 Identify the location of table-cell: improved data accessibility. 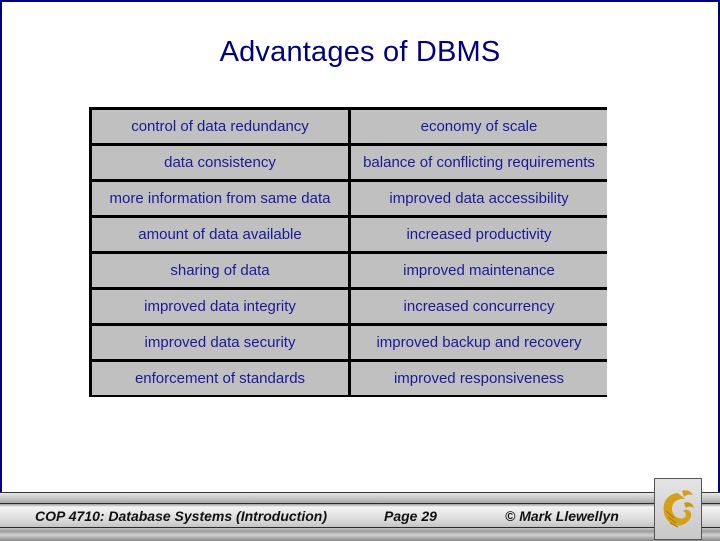
(479, 198).